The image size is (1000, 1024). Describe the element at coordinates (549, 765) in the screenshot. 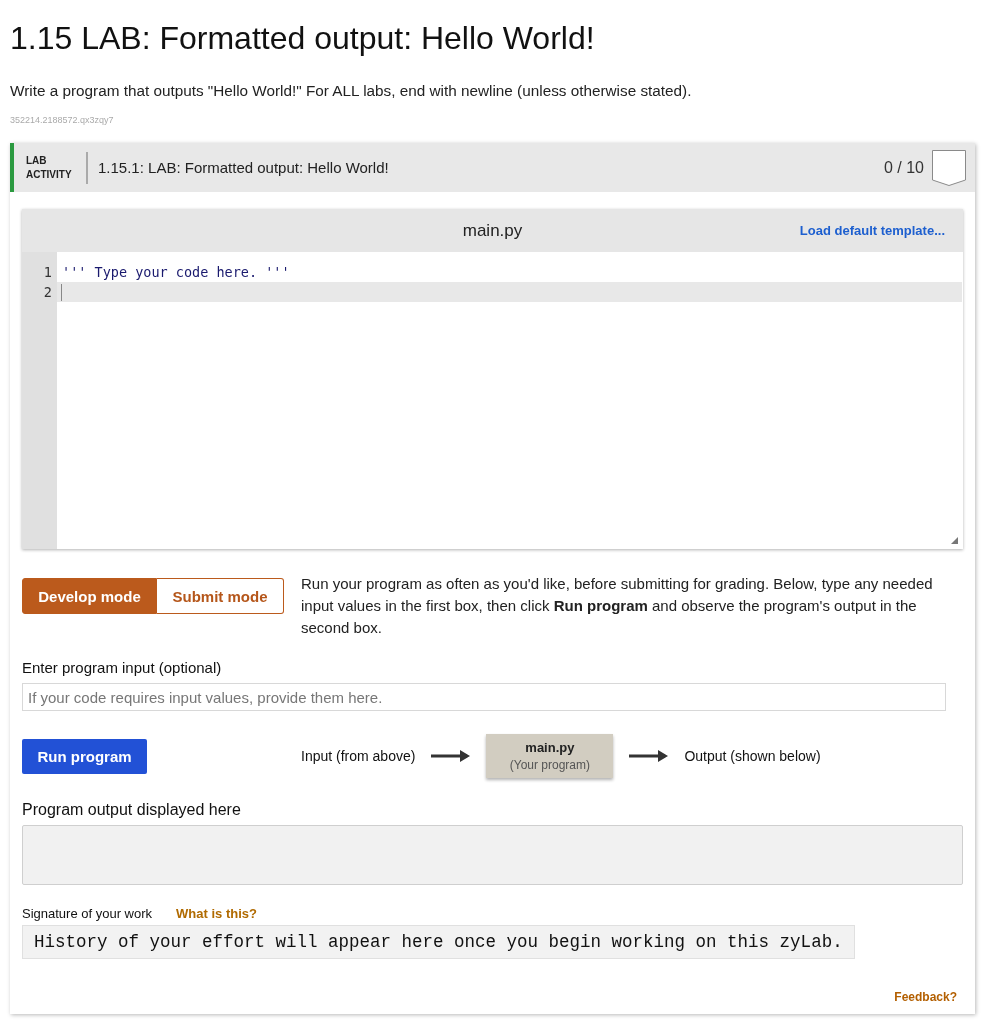

I see `program-caption: (Your program)` at that location.